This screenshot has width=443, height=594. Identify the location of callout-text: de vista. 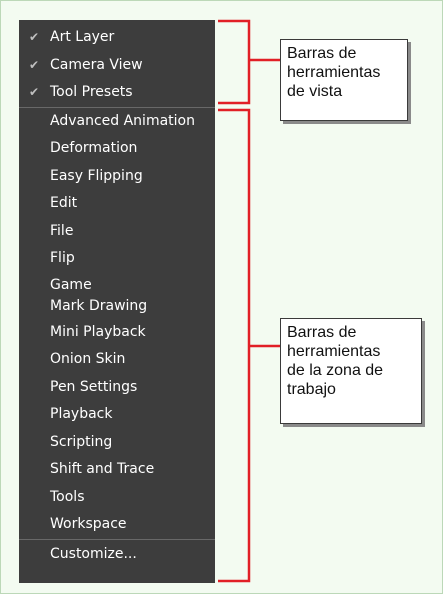
(315, 91).